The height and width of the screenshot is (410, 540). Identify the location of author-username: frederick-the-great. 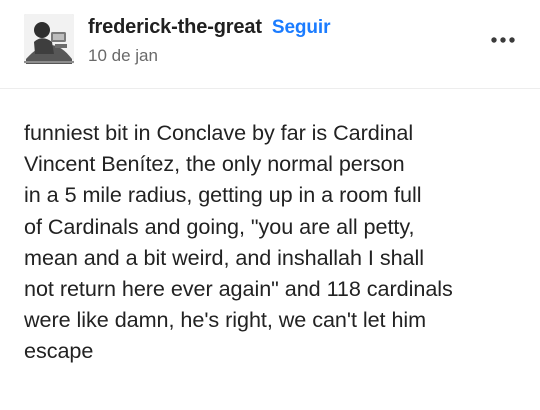
(175, 27).